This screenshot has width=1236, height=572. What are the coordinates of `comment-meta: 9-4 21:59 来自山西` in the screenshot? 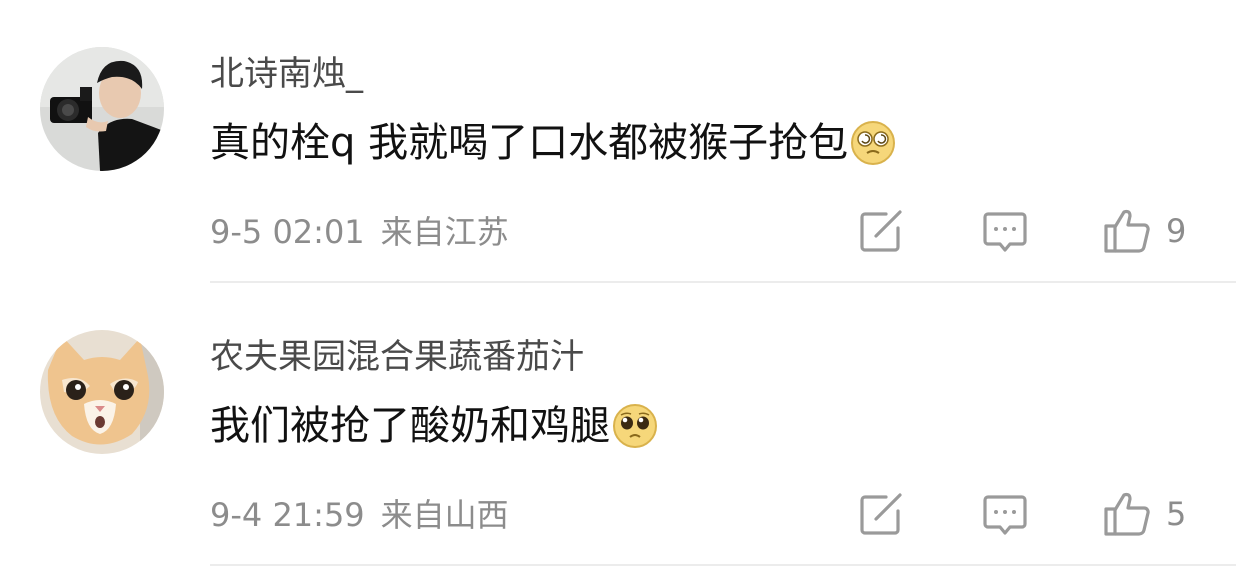 It's located at (359, 515).